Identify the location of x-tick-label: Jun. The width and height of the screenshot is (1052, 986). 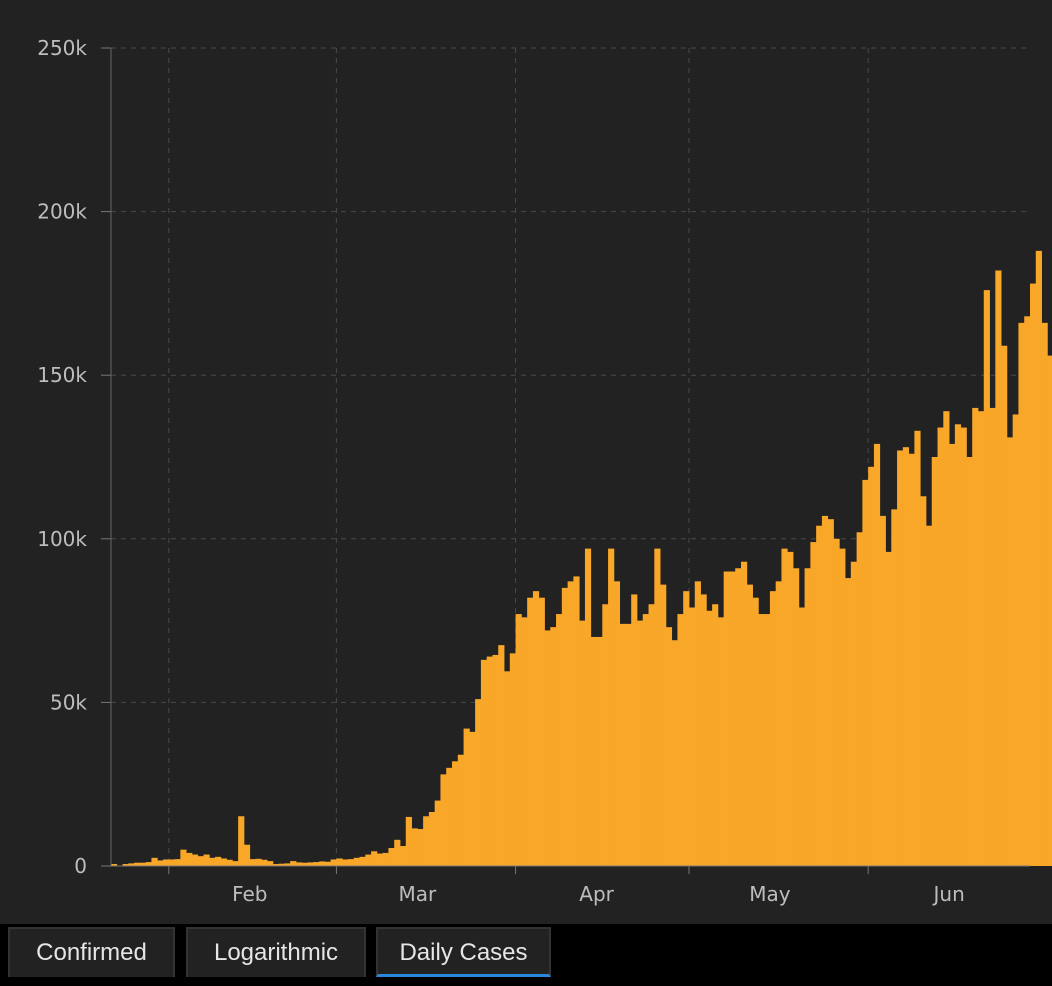
(948, 894).